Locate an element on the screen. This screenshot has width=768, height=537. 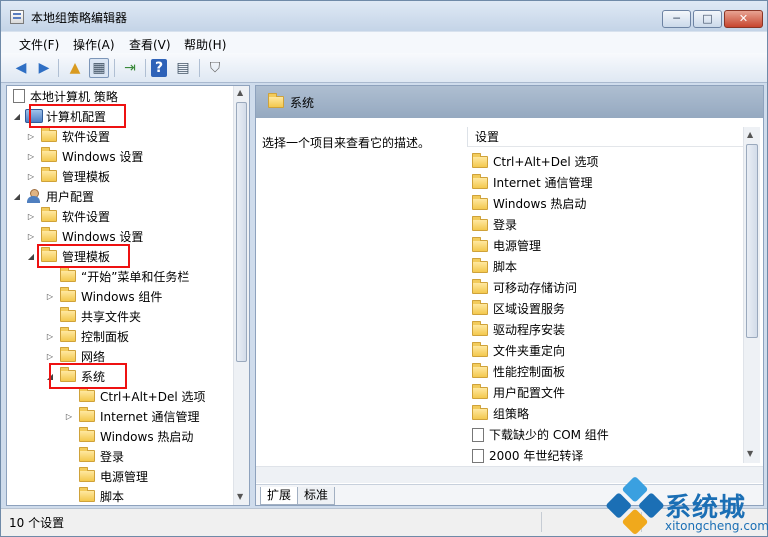
column-header-setting: 设置 is located at coordinates (605, 137).